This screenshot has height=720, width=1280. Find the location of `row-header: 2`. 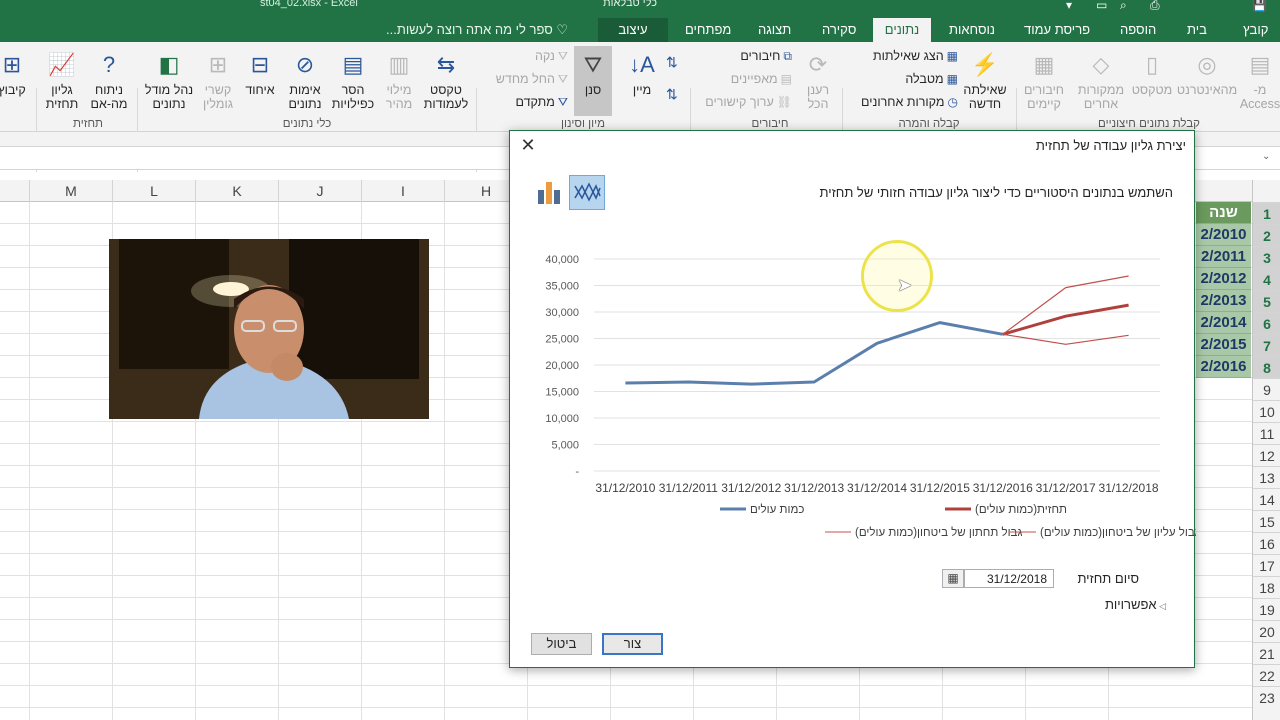

row-header: 2 is located at coordinates (1266, 235).